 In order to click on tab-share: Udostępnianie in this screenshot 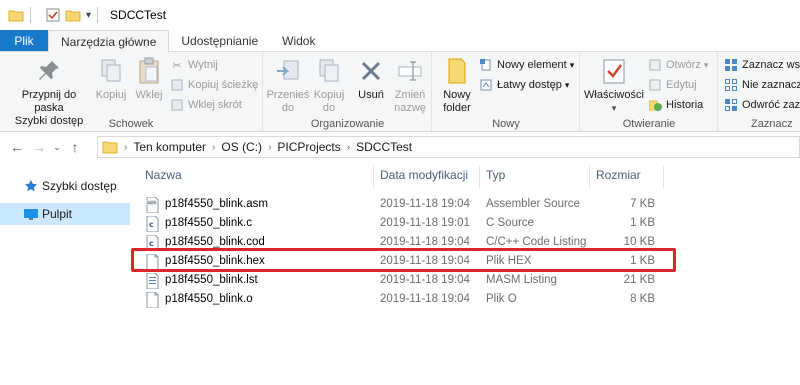, I will do `click(219, 40)`.